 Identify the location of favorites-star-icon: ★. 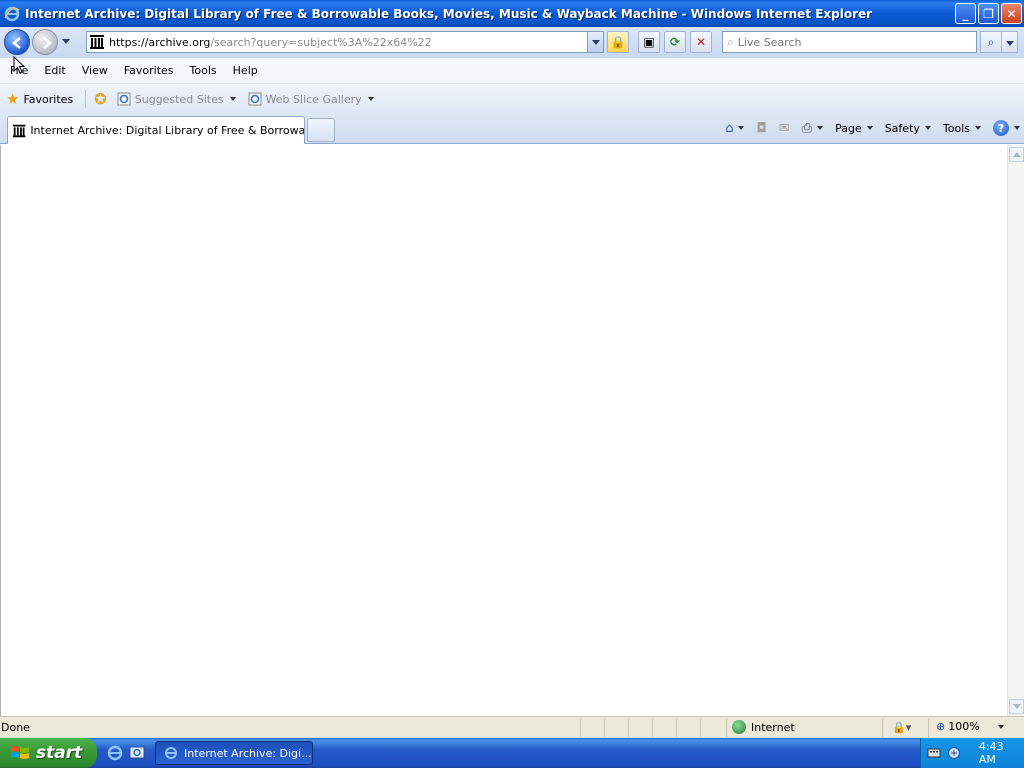
(13, 99).